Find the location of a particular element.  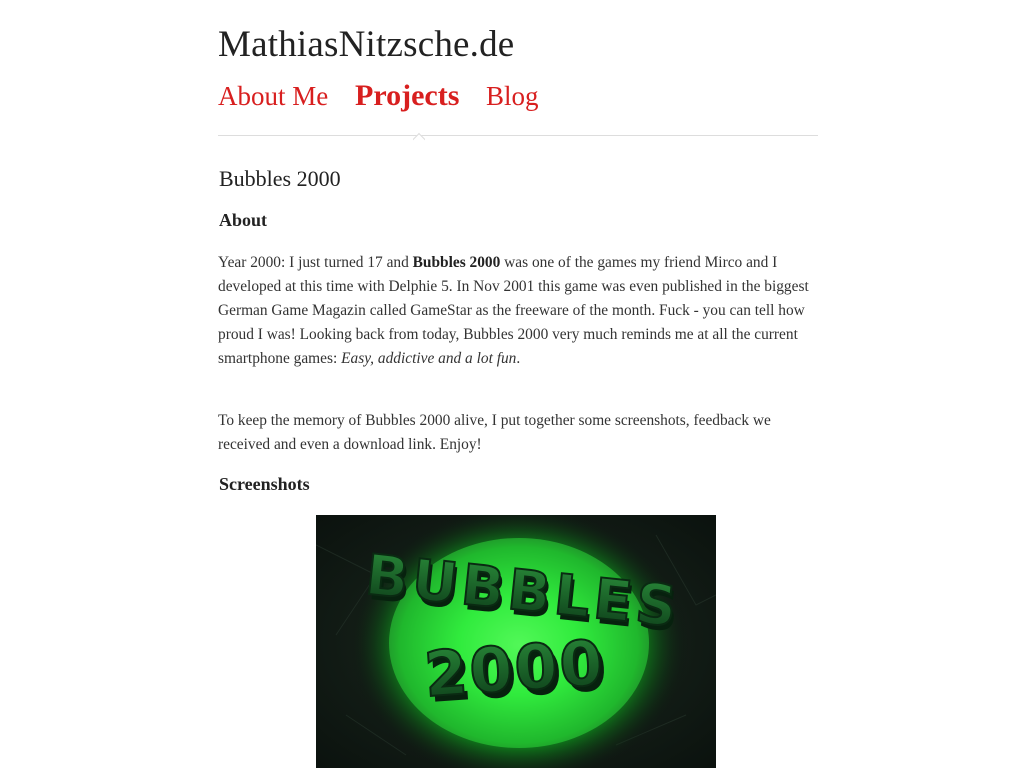

about-text-bold-title: Bubbles 2000 is located at coordinates (456, 262).